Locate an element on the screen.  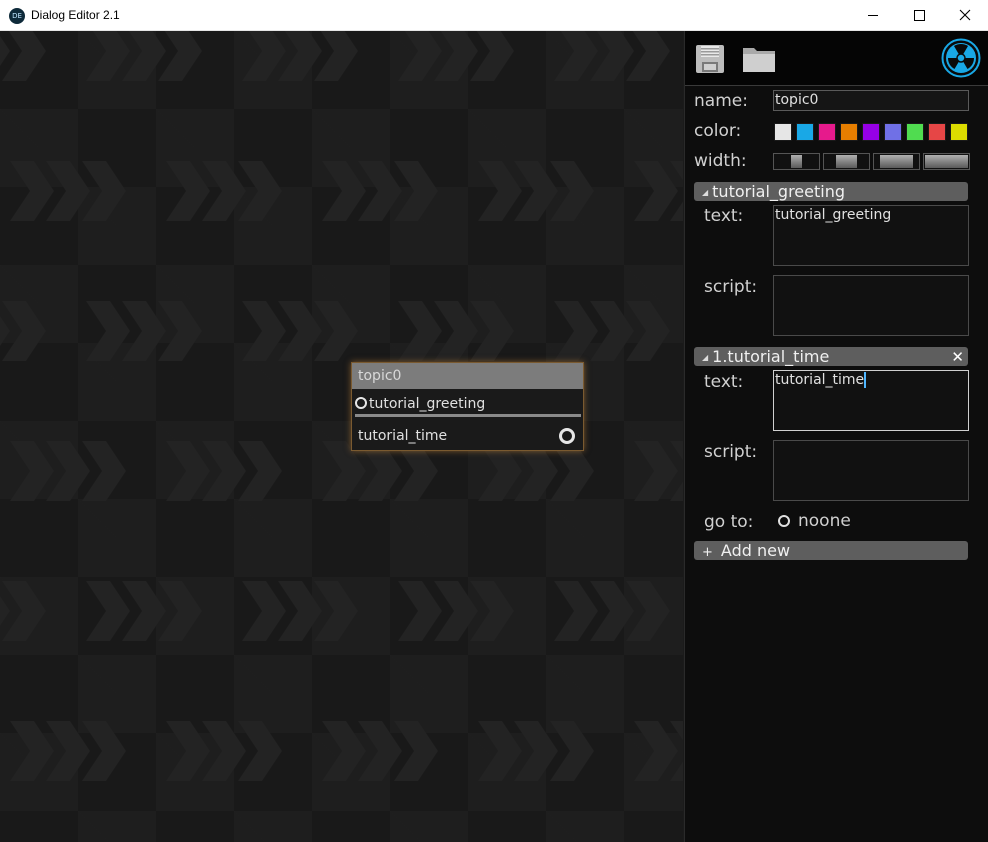
output-port-icon is located at coordinates (567, 436).